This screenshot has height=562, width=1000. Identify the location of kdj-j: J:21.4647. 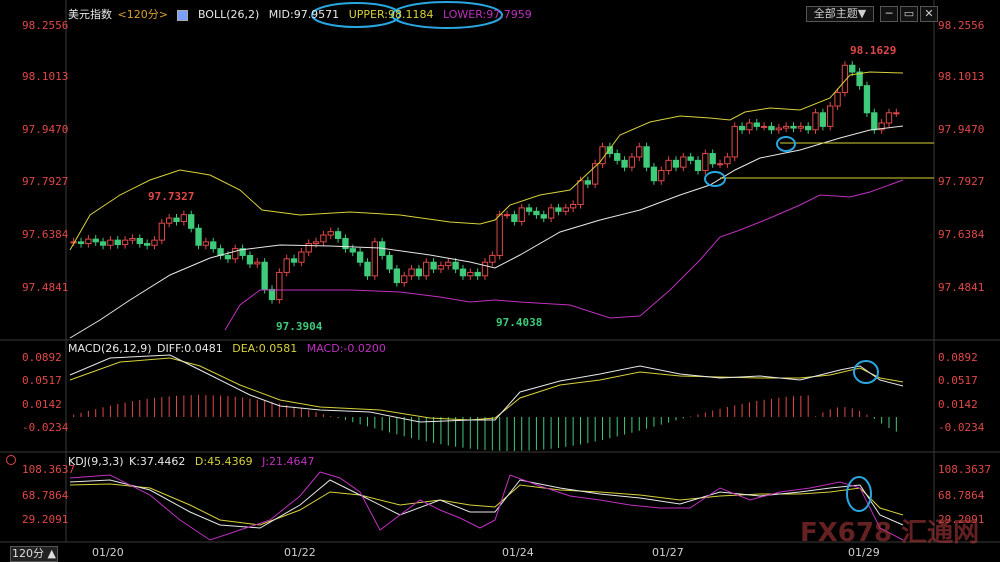
(288, 461).